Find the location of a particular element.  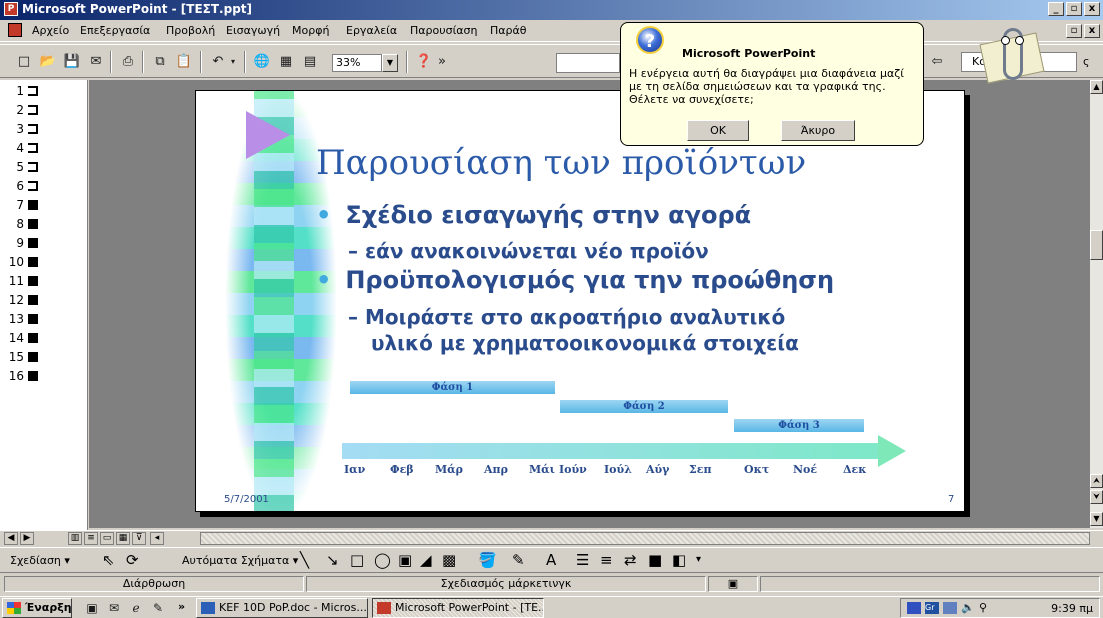

fill-color-icon: 🪣 is located at coordinates (487, 560).